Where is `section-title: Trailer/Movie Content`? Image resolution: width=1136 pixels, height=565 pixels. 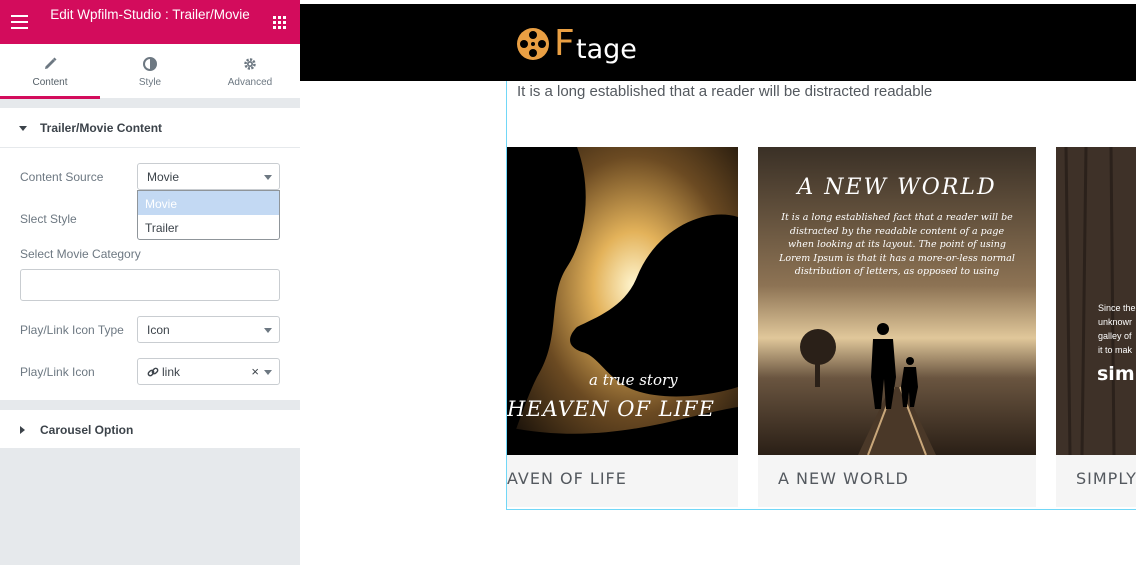 section-title: Trailer/Movie Content is located at coordinates (101, 128).